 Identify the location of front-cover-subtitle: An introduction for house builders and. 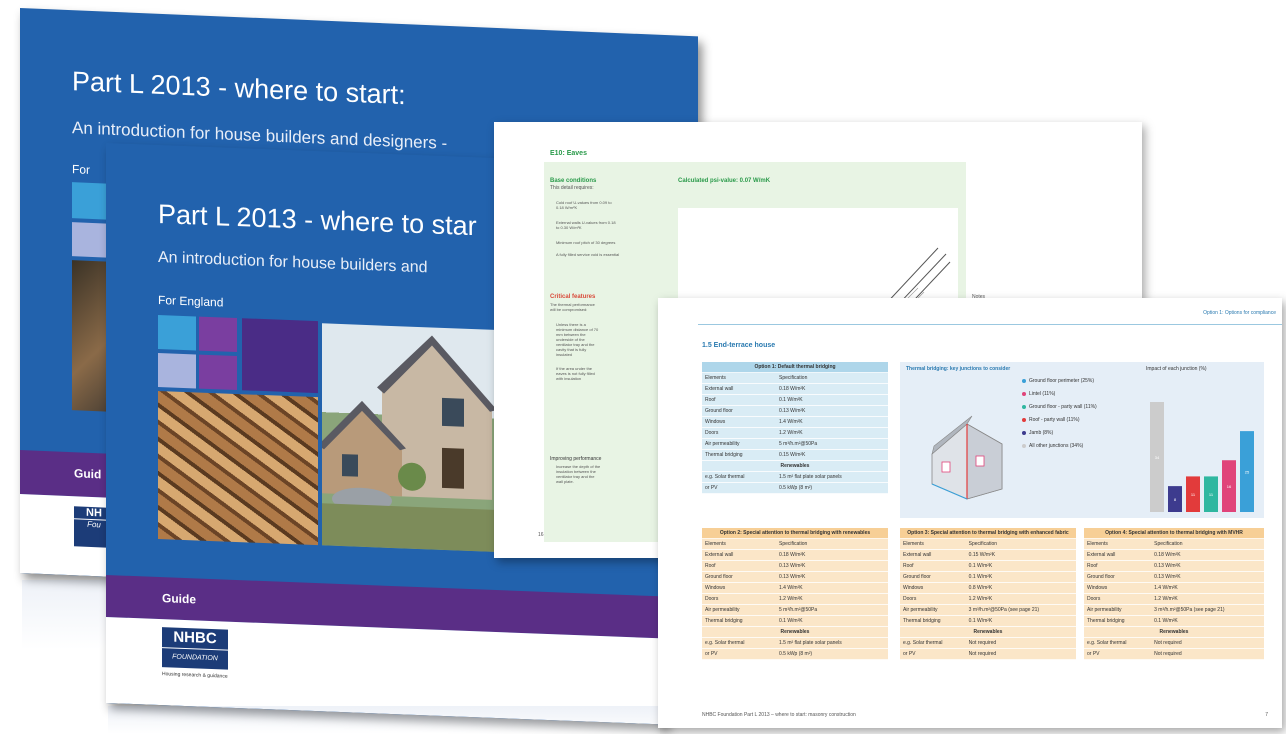
(293, 262).